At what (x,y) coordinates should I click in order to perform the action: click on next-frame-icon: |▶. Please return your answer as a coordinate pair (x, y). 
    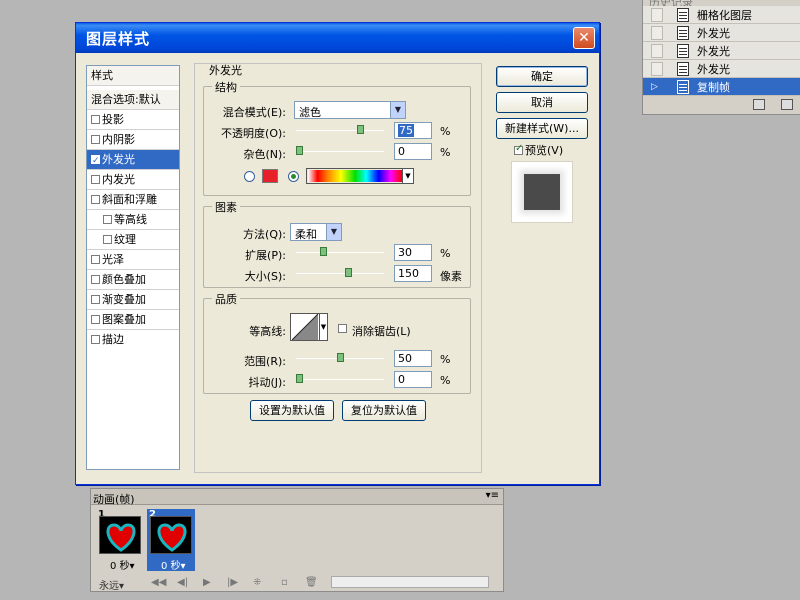
    Looking at the image, I should click on (232, 582).